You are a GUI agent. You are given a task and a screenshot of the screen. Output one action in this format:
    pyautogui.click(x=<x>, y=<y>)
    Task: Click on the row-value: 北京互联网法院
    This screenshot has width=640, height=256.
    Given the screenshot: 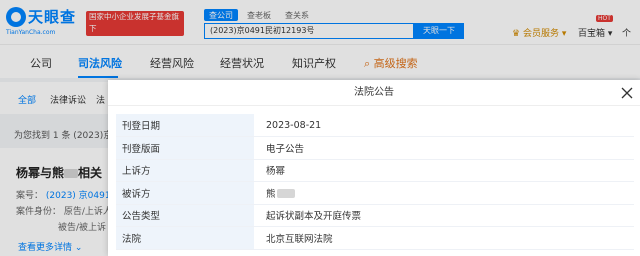 What is the action you would take?
    pyautogui.click(x=444, y=238)
    